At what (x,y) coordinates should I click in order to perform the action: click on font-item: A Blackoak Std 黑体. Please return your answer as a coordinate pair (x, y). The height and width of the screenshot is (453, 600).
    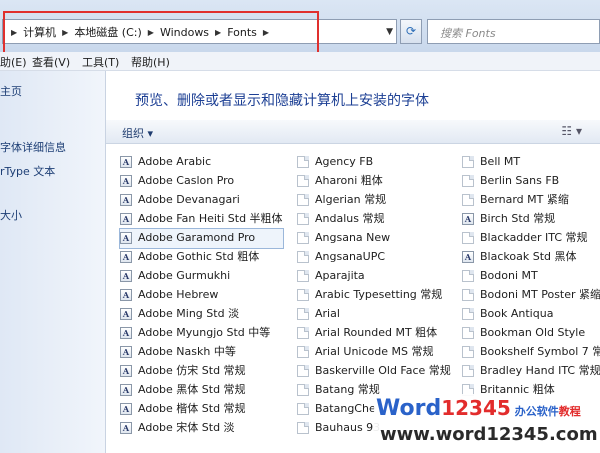
    Looking at the image, I should click on (531, 257).